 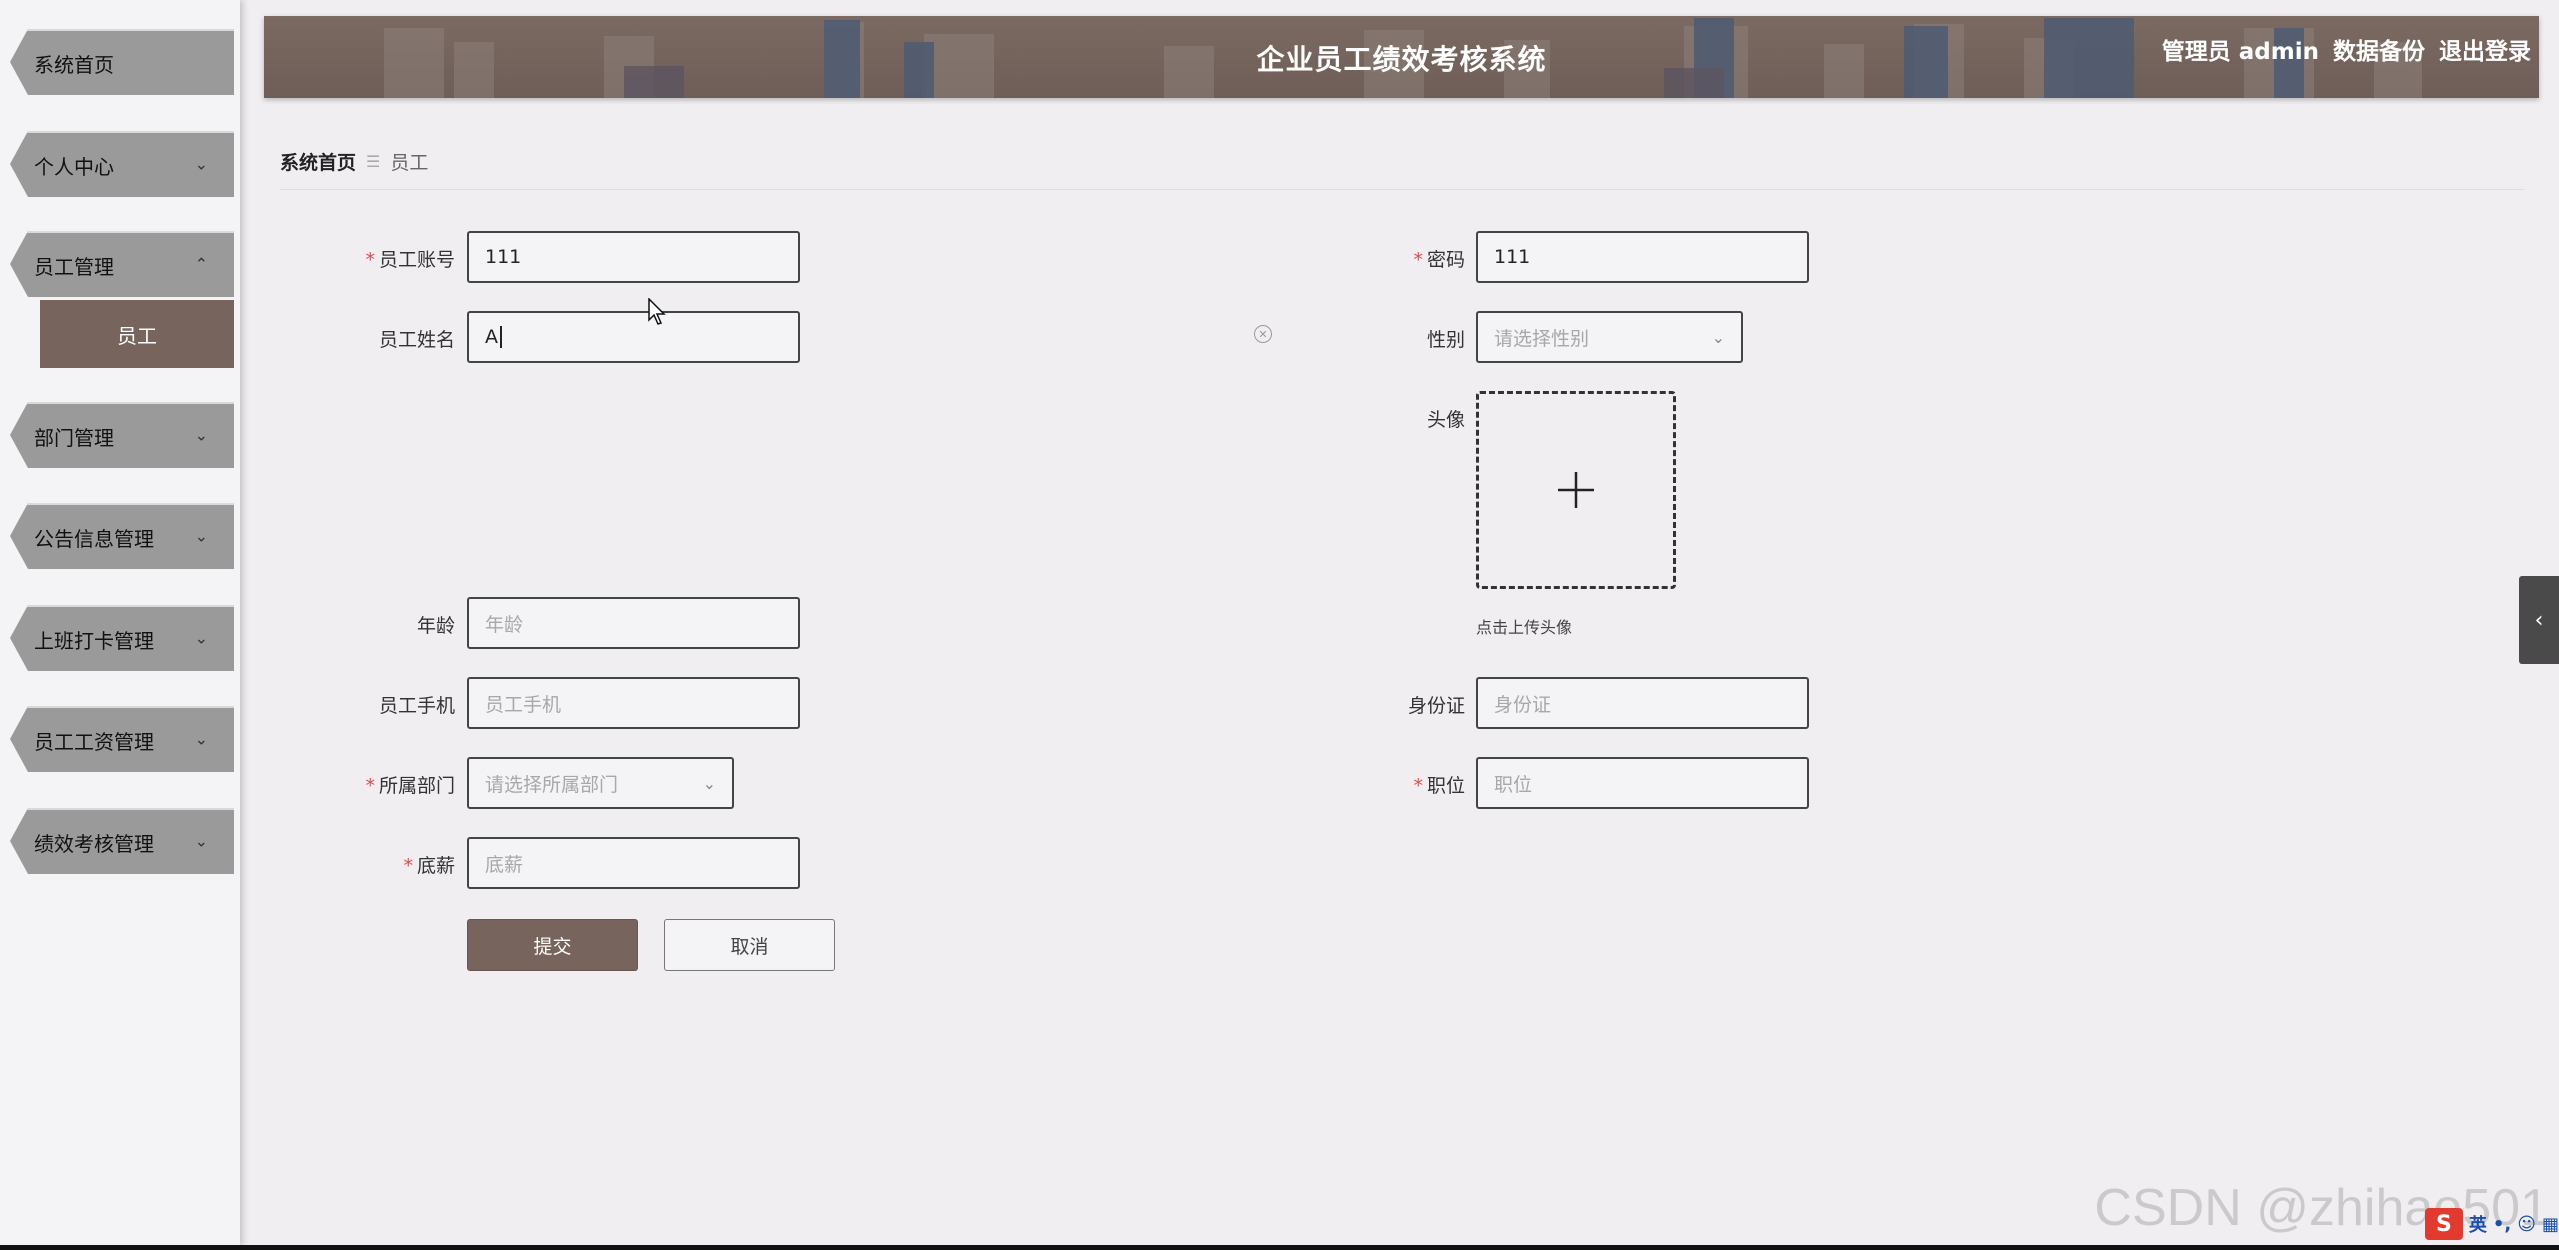 What do you see at coordinates (94, 640) in the screenshot?
I see `sidebar-item-label: 上班打卡管理` at bounding box center [94, 640].